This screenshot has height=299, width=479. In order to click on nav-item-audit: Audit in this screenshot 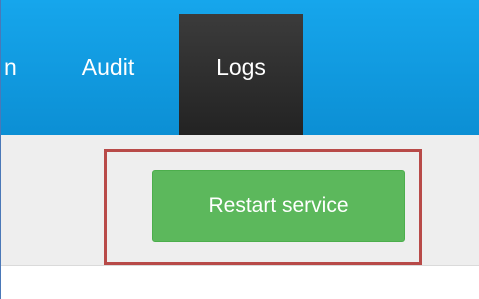, I will do `click(108, 67)`.